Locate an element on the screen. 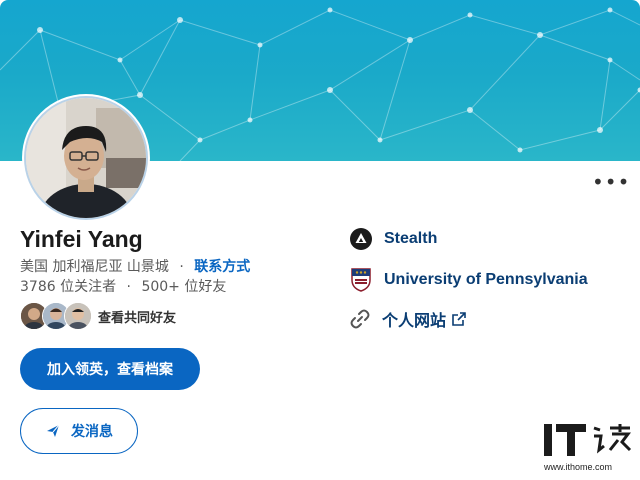  company-logo-icon is located at coordinates (361, 239).